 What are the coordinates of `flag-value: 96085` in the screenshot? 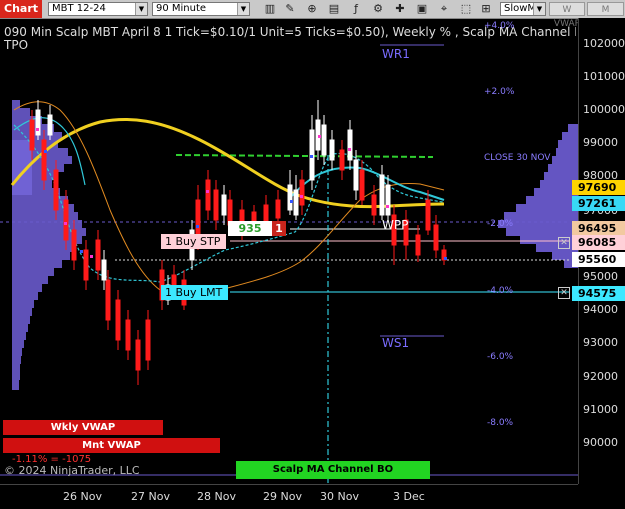 It's located at (597, 242).